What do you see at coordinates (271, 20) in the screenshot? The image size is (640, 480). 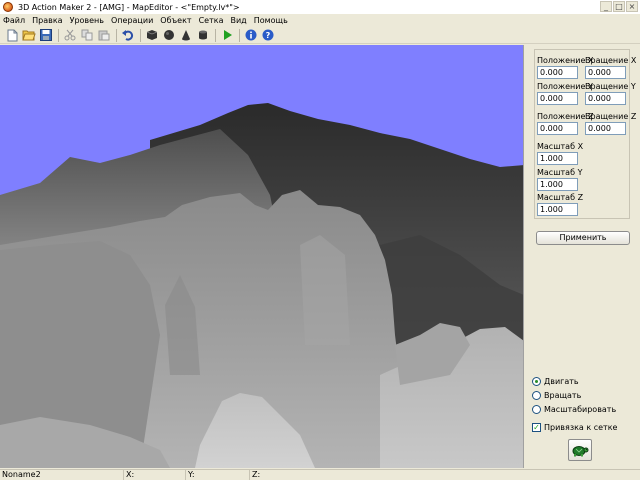 I see `menu-help: Помощь` at bounding box center [271, 20].